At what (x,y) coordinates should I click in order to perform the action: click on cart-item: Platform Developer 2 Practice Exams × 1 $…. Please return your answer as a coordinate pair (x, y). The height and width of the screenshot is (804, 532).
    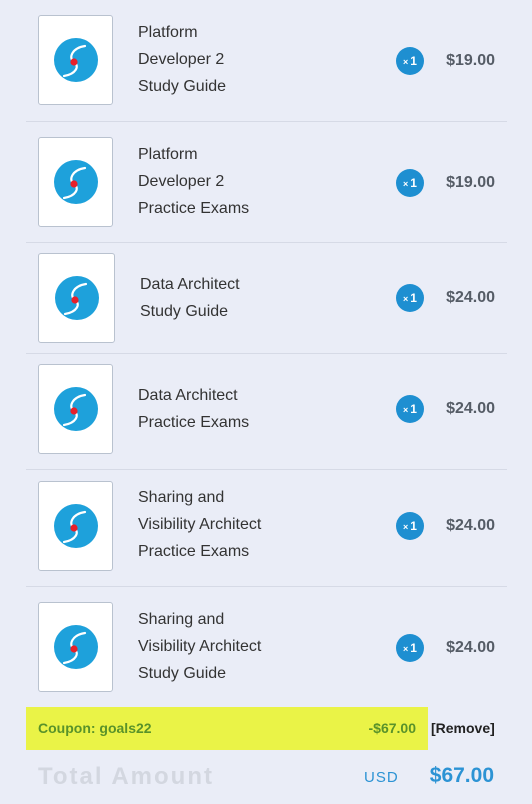
    Looking at the image, I should click on (266, 182).